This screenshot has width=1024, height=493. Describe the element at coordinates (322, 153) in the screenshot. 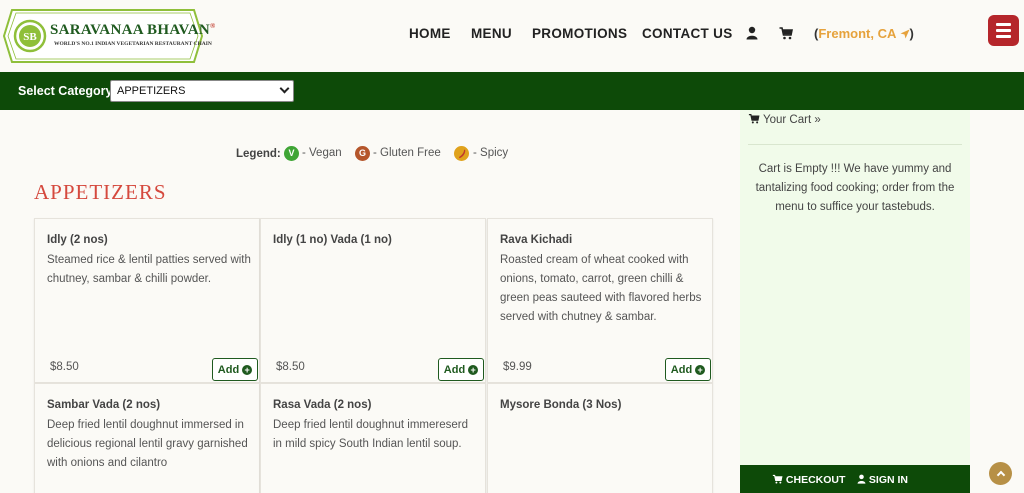

I see `legend-vegan: - Vegan` at that location.